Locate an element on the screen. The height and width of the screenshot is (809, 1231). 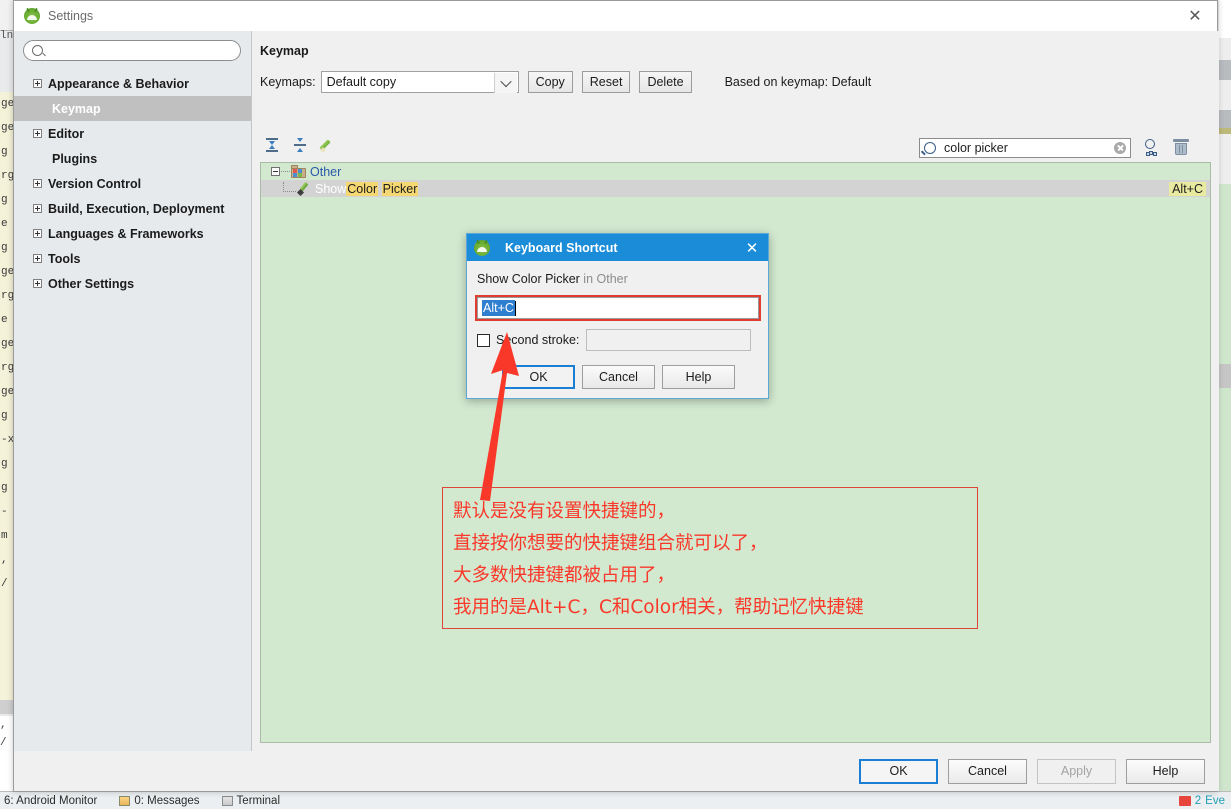
search-input is located at coordinates (140, 50).